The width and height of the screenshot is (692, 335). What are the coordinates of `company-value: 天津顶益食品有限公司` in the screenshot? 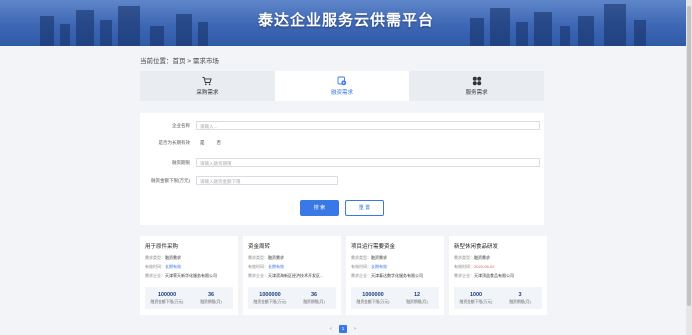 It's located at (494, 275).